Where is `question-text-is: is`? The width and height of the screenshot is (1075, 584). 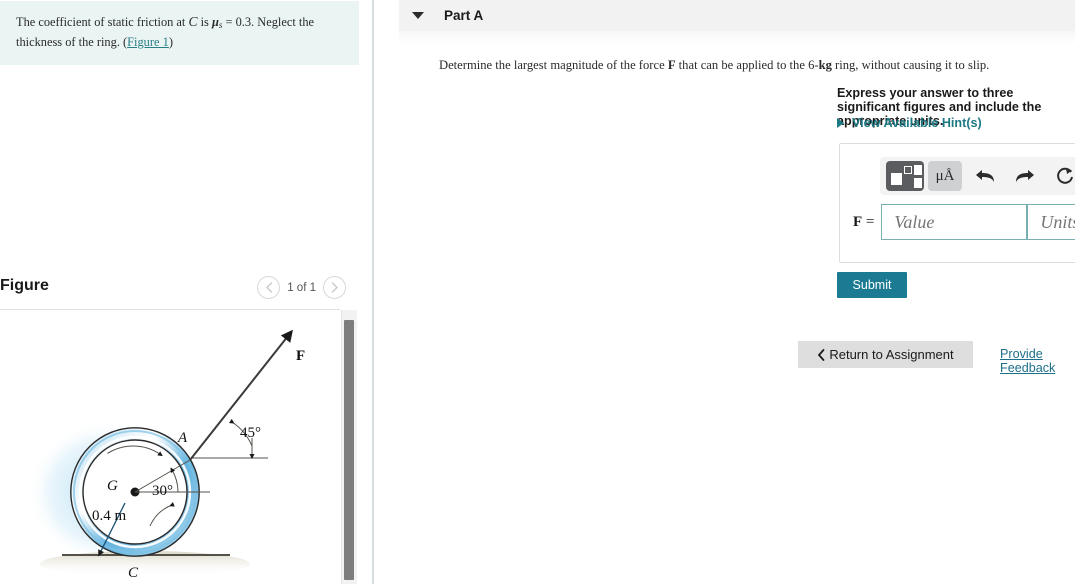
question-text-is: is is located at coordinates (204, 22).